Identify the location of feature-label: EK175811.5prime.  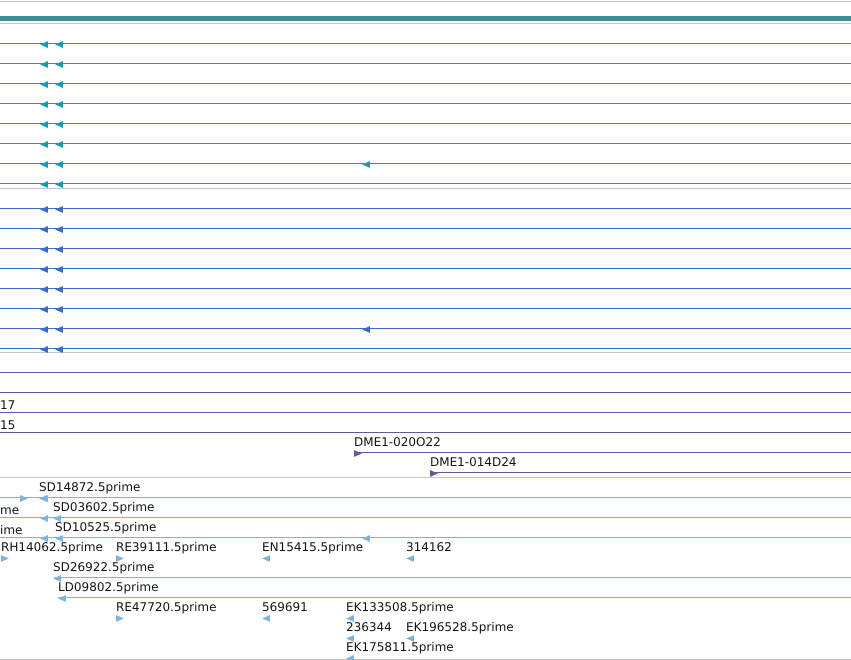
(400, 647).